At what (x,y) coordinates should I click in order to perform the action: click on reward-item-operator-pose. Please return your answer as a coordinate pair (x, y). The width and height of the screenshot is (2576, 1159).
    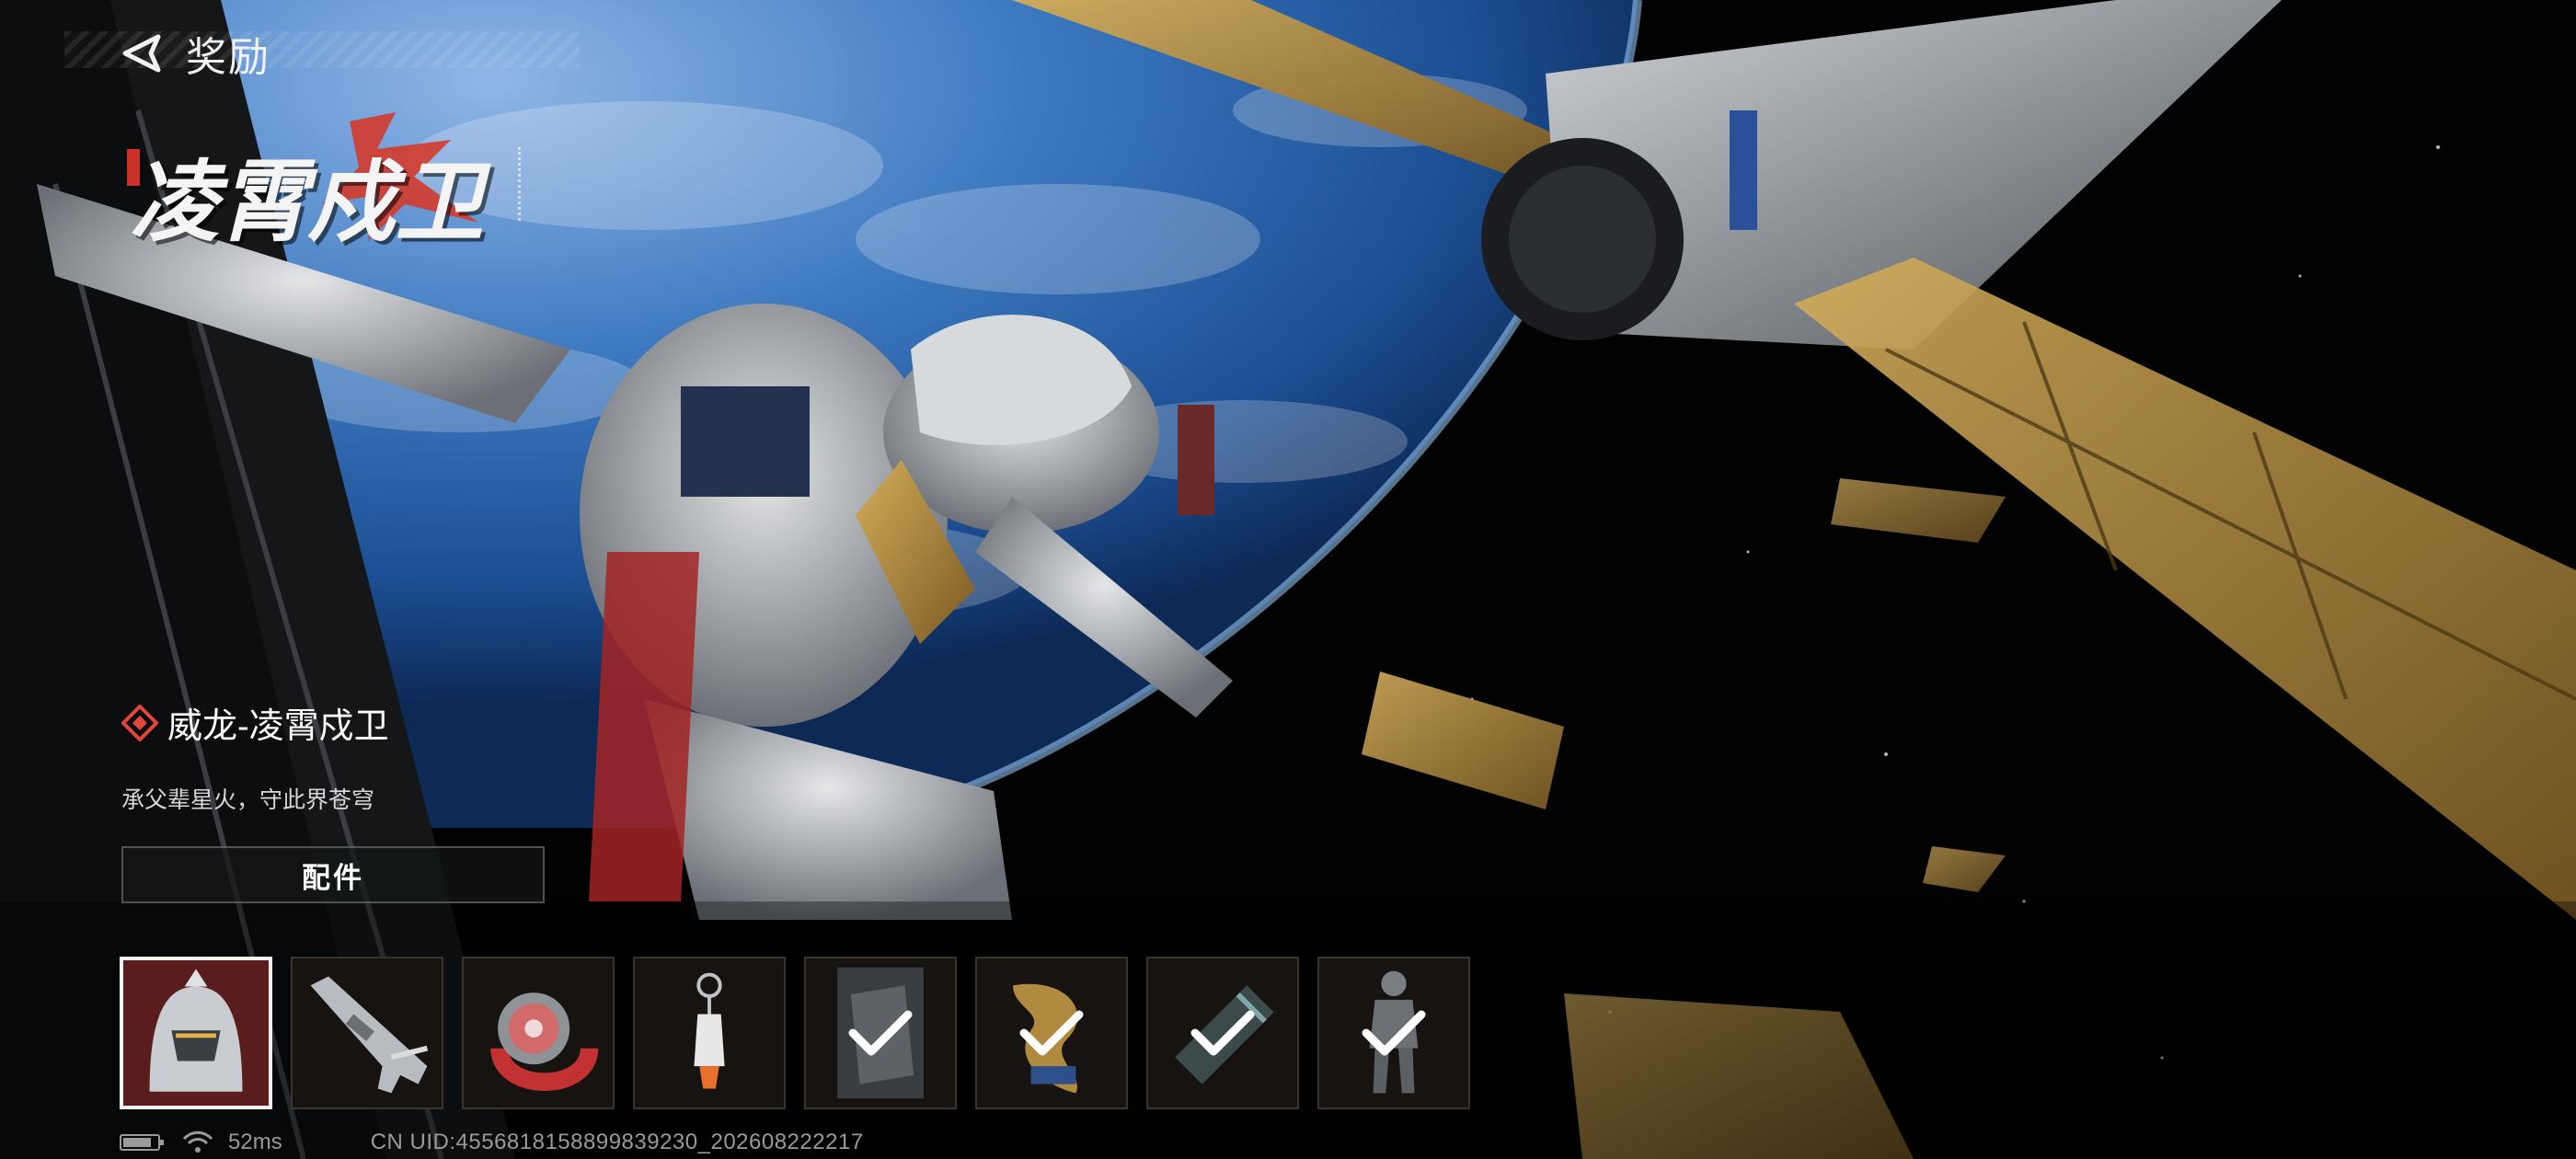
    Looking at the image, I should click on (1393, 1033).